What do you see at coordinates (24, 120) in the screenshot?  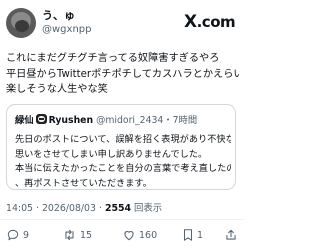 I see `quoted-display-name: 緑仙` at bounding box center [24, 120].